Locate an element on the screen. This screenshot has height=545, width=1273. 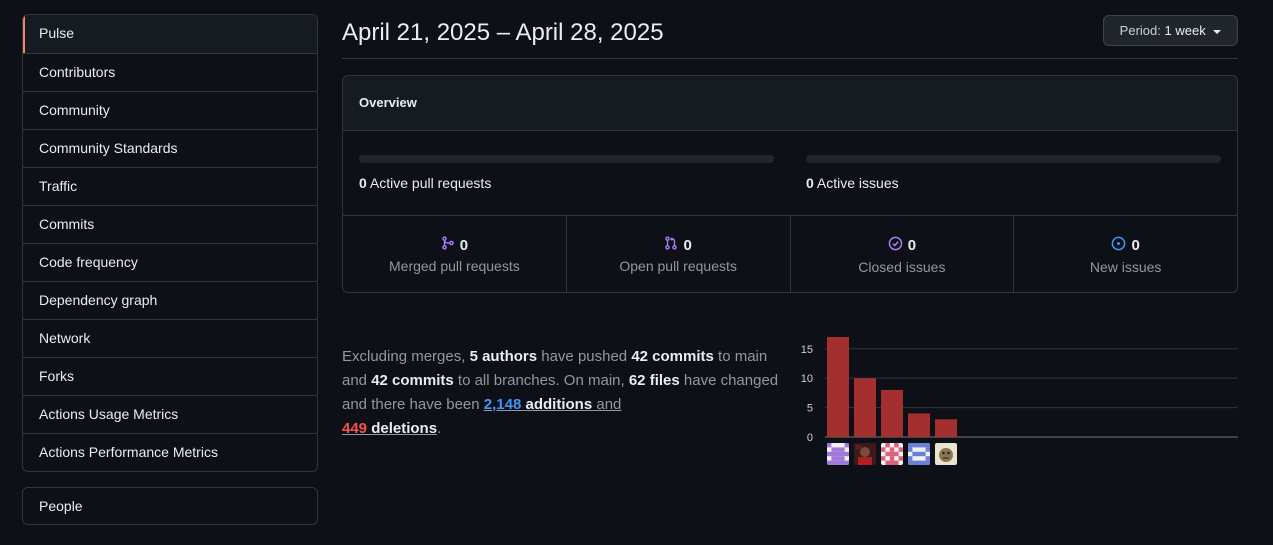
stat-new-issues: 0 New issues is located at coordinates (1125, 254).